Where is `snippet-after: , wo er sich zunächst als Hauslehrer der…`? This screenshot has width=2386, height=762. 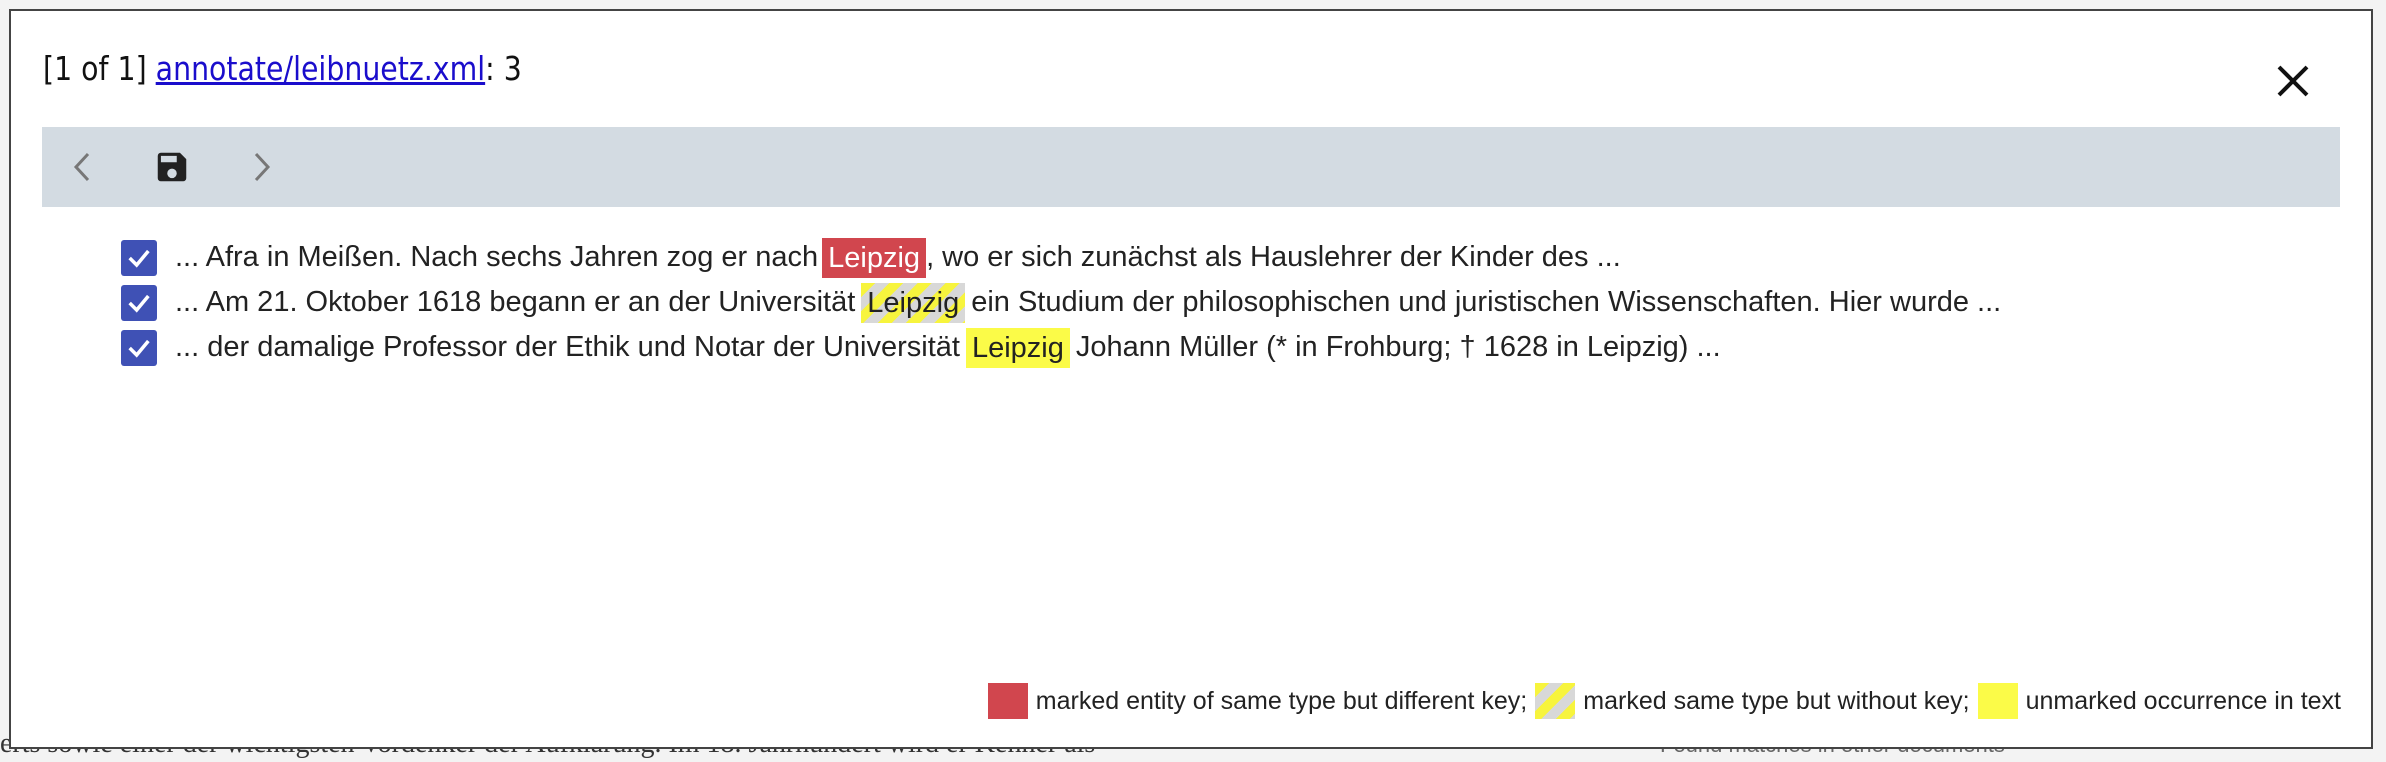 snippet-after: , wo er sich zunächst als Hauslehrer der… is located at coordinates (1273, 257).